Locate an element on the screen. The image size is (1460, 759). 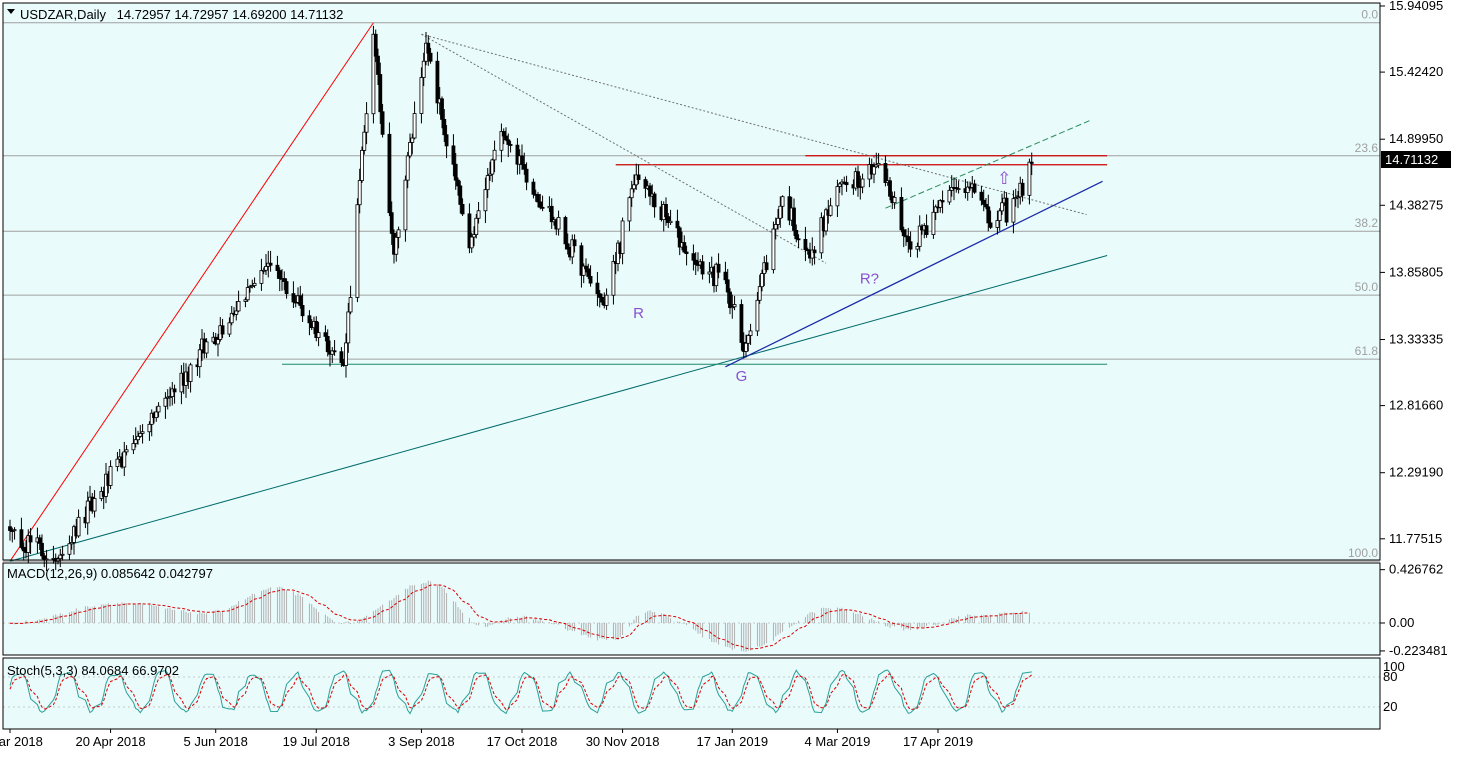
price-tick-label: 13.33335 is located at coordinates (1416, 339).